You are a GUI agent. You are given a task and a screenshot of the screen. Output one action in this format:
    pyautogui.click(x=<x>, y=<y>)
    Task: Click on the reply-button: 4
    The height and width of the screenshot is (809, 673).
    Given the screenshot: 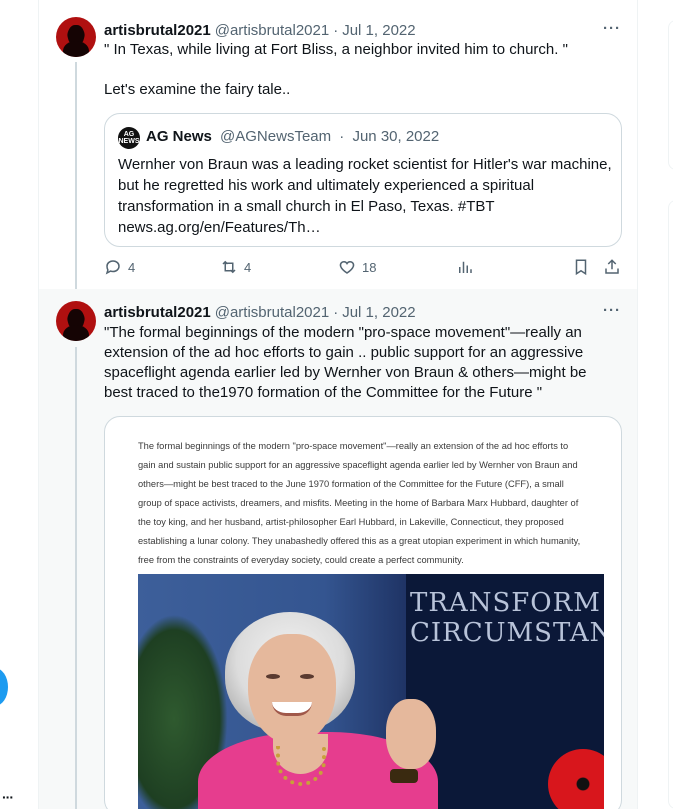 What is the action you would take?
    pyautogui.click(x=119, y=267)
    